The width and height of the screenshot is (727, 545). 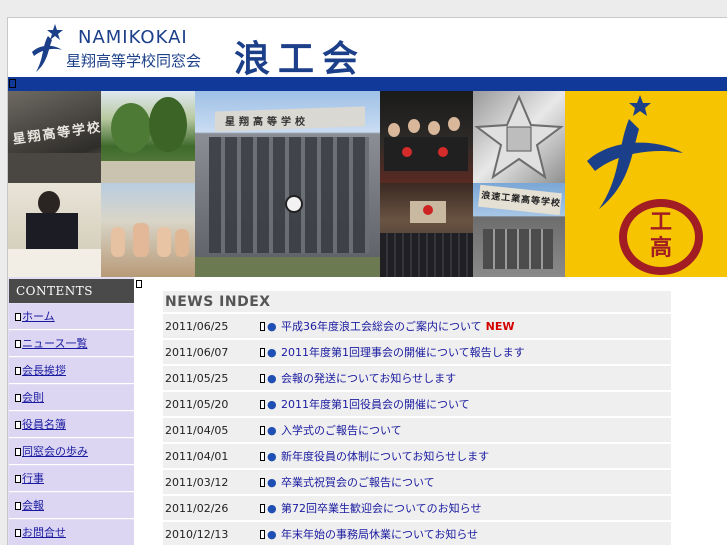 I want to click on logo-japanese: 星翔高等学校同窓会, so click(x=134, y=61).